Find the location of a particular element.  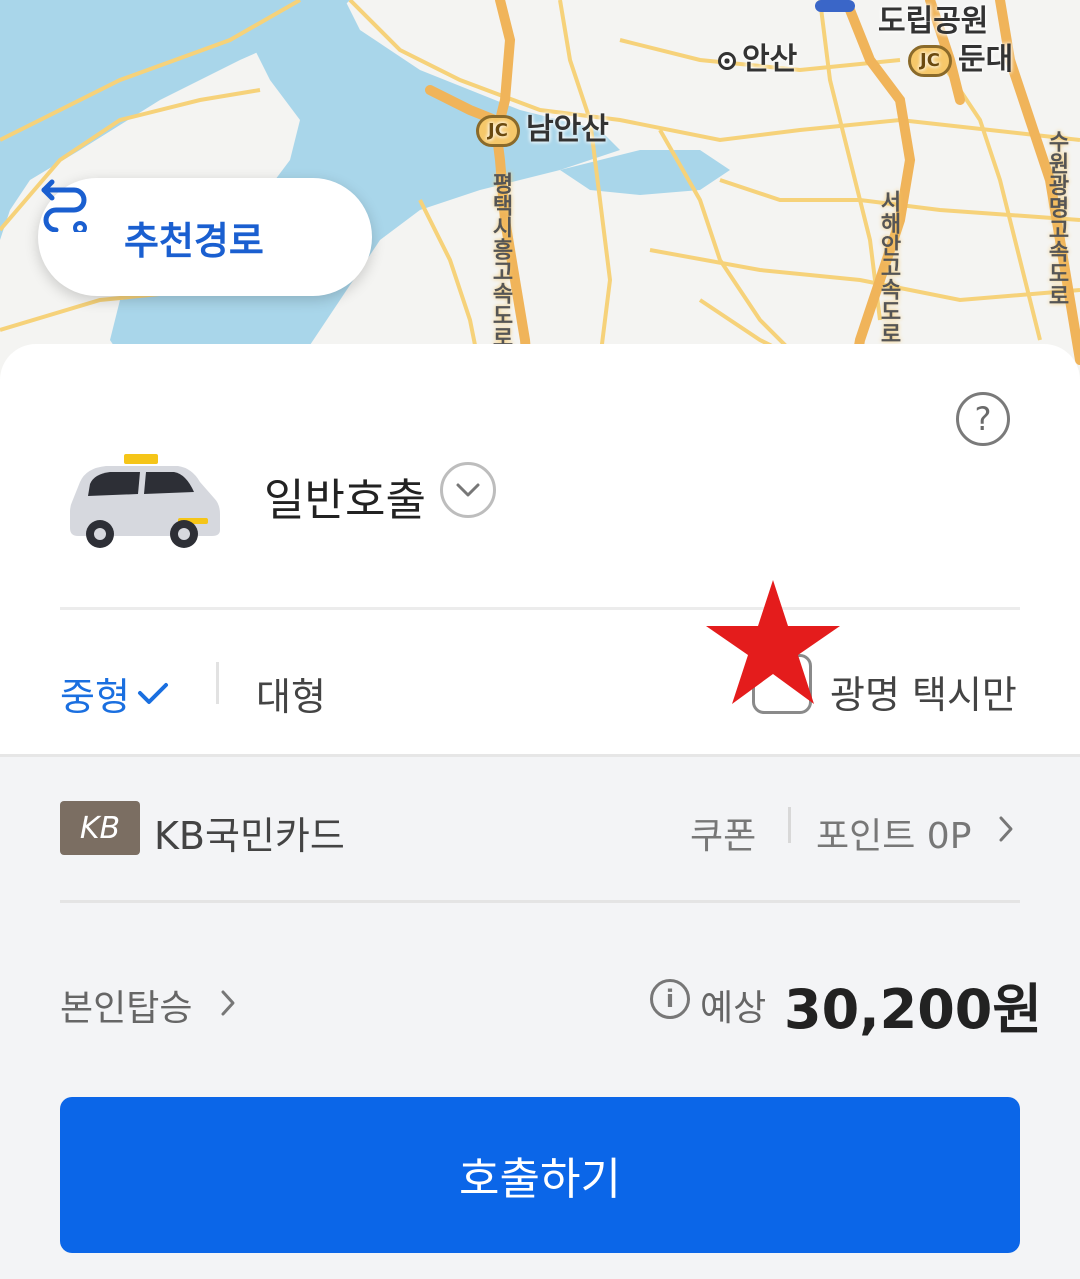

city-marker-icon is located at coordinates (727, 60).